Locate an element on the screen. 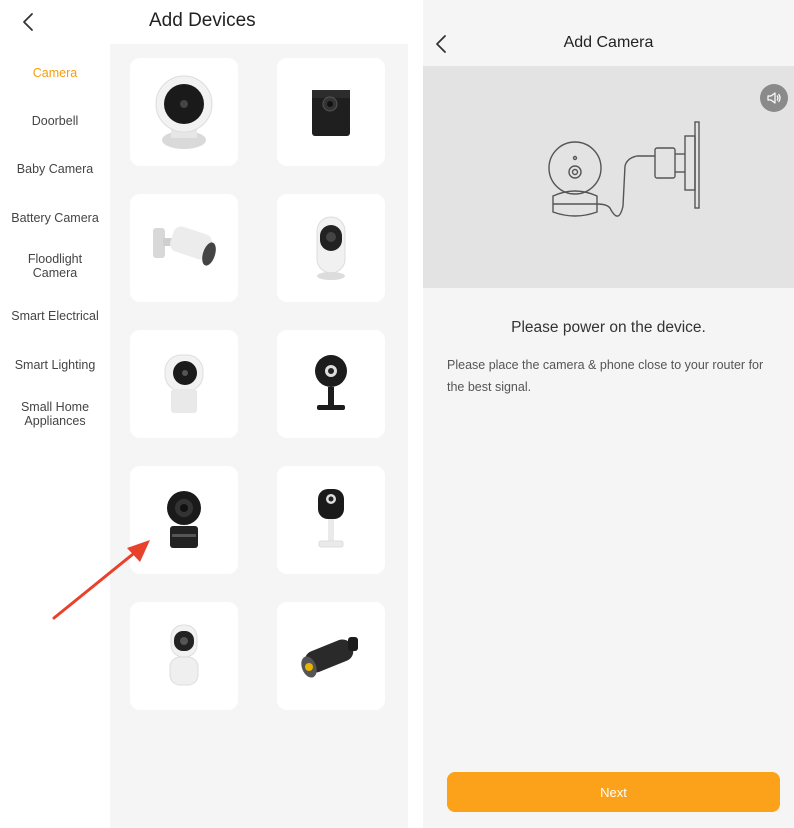  desk-camera-icon is located at coordinates (184, 383).